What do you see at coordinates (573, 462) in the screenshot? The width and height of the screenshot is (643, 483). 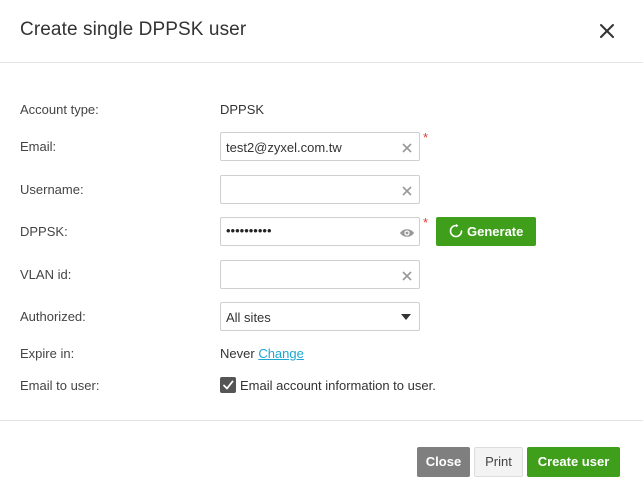 I see `create-user-button: Create user` at bounding box center [573, 462].